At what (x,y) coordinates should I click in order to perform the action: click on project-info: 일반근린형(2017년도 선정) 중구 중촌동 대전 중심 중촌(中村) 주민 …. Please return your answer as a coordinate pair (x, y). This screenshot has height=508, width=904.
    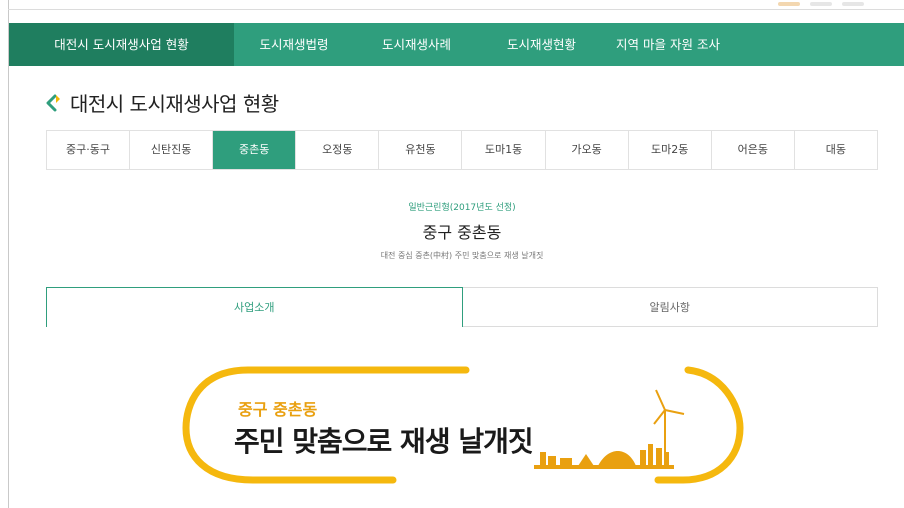
    Looking at the image, I should click on (452, 230).